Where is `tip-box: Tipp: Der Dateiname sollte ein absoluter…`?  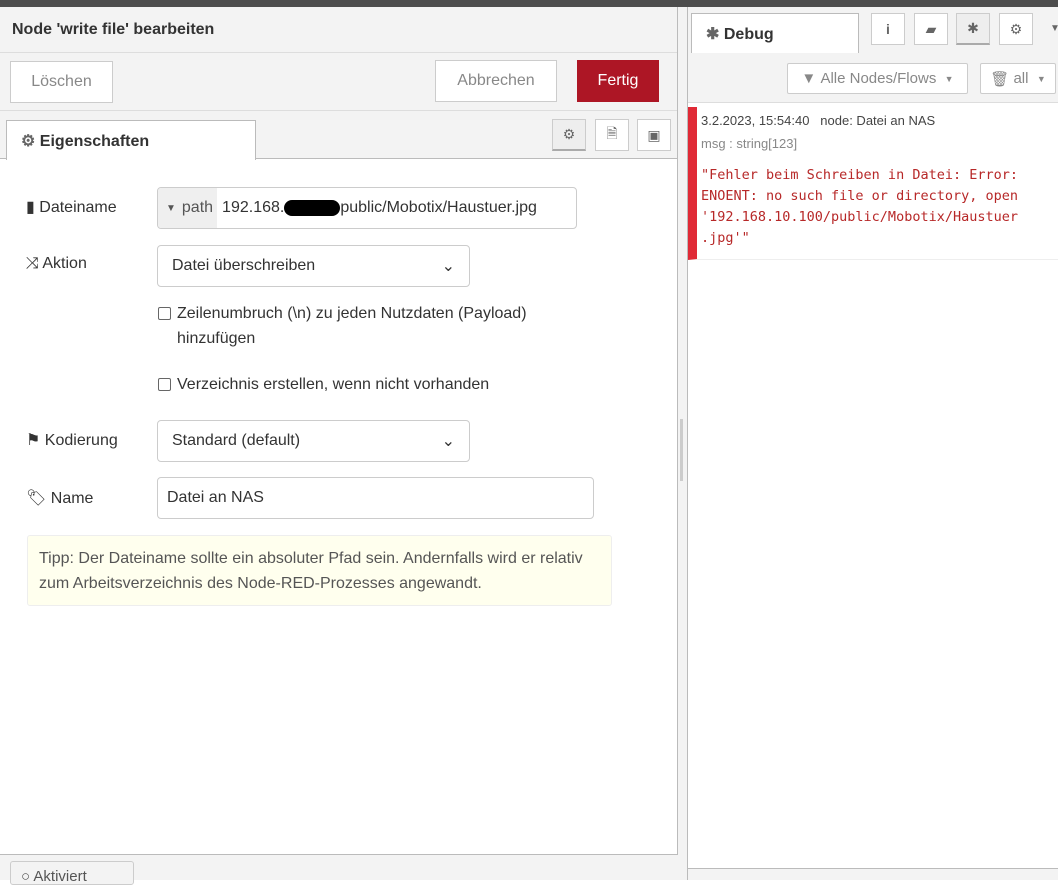
tip-box: Tipp: Der Dateiname sollte ein absoluter… is located at coordinates (319, 570).